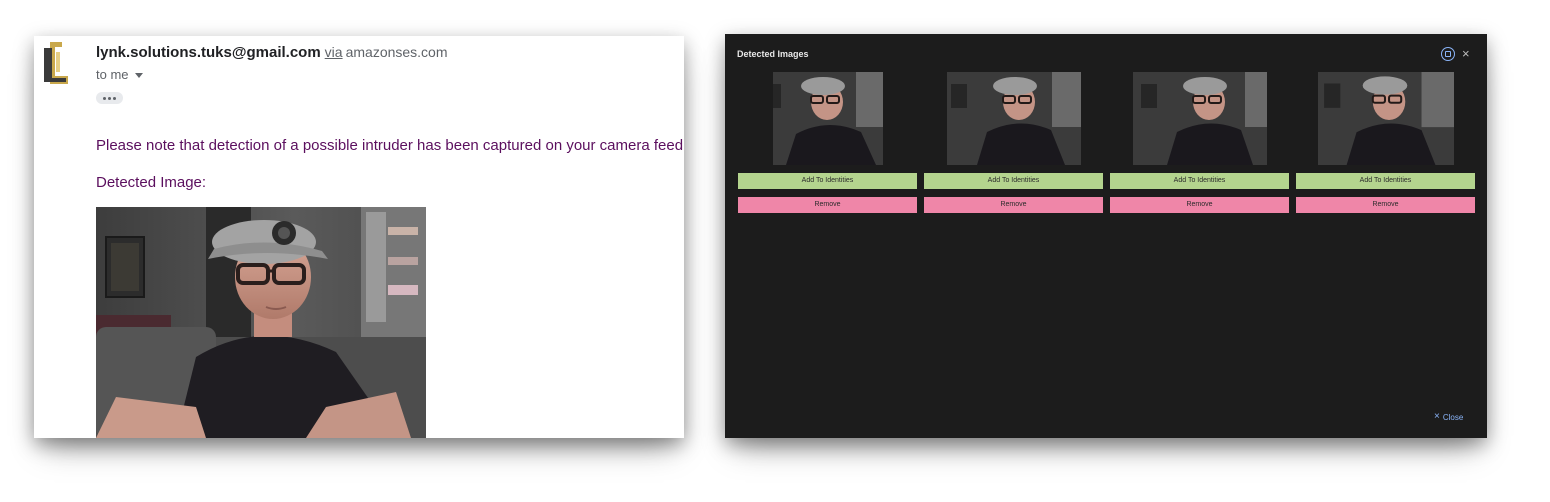  What do you see at coordinates (151, 182) in the screenshot?
I see `detected-image-label: Detected Image:` at bounding box center [151, 182].